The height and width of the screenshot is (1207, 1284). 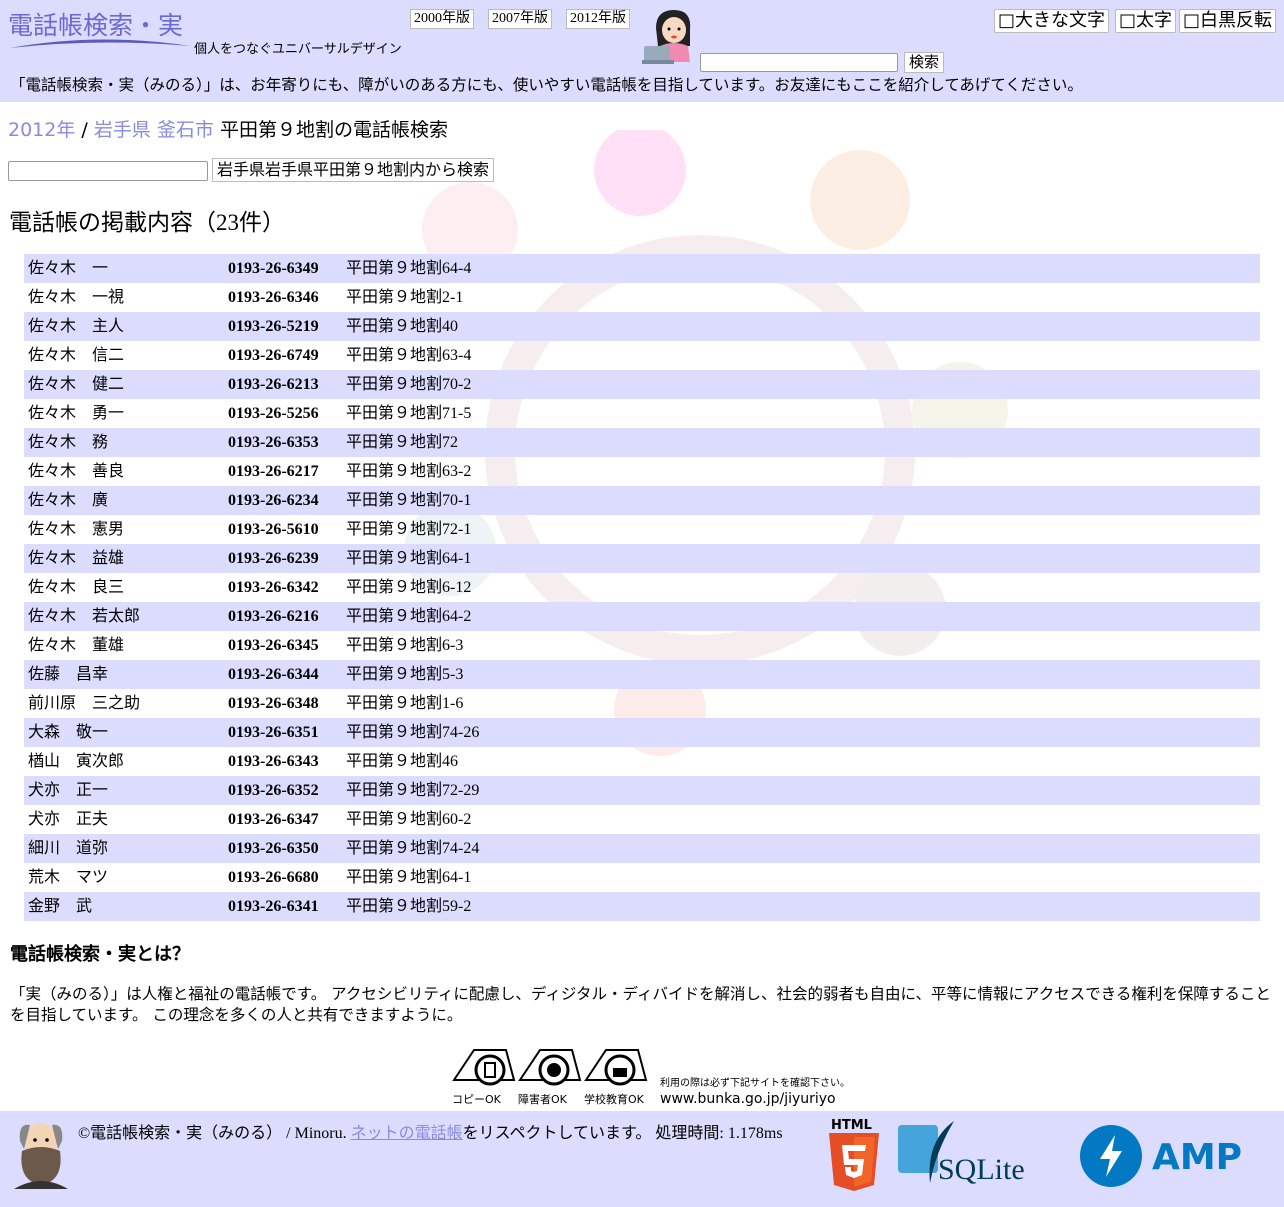 What do you see at coordinates (477, 1099) in the screenshot?
I see `copy-ok-label: コピーOK` at bounding box center [477, 1099].